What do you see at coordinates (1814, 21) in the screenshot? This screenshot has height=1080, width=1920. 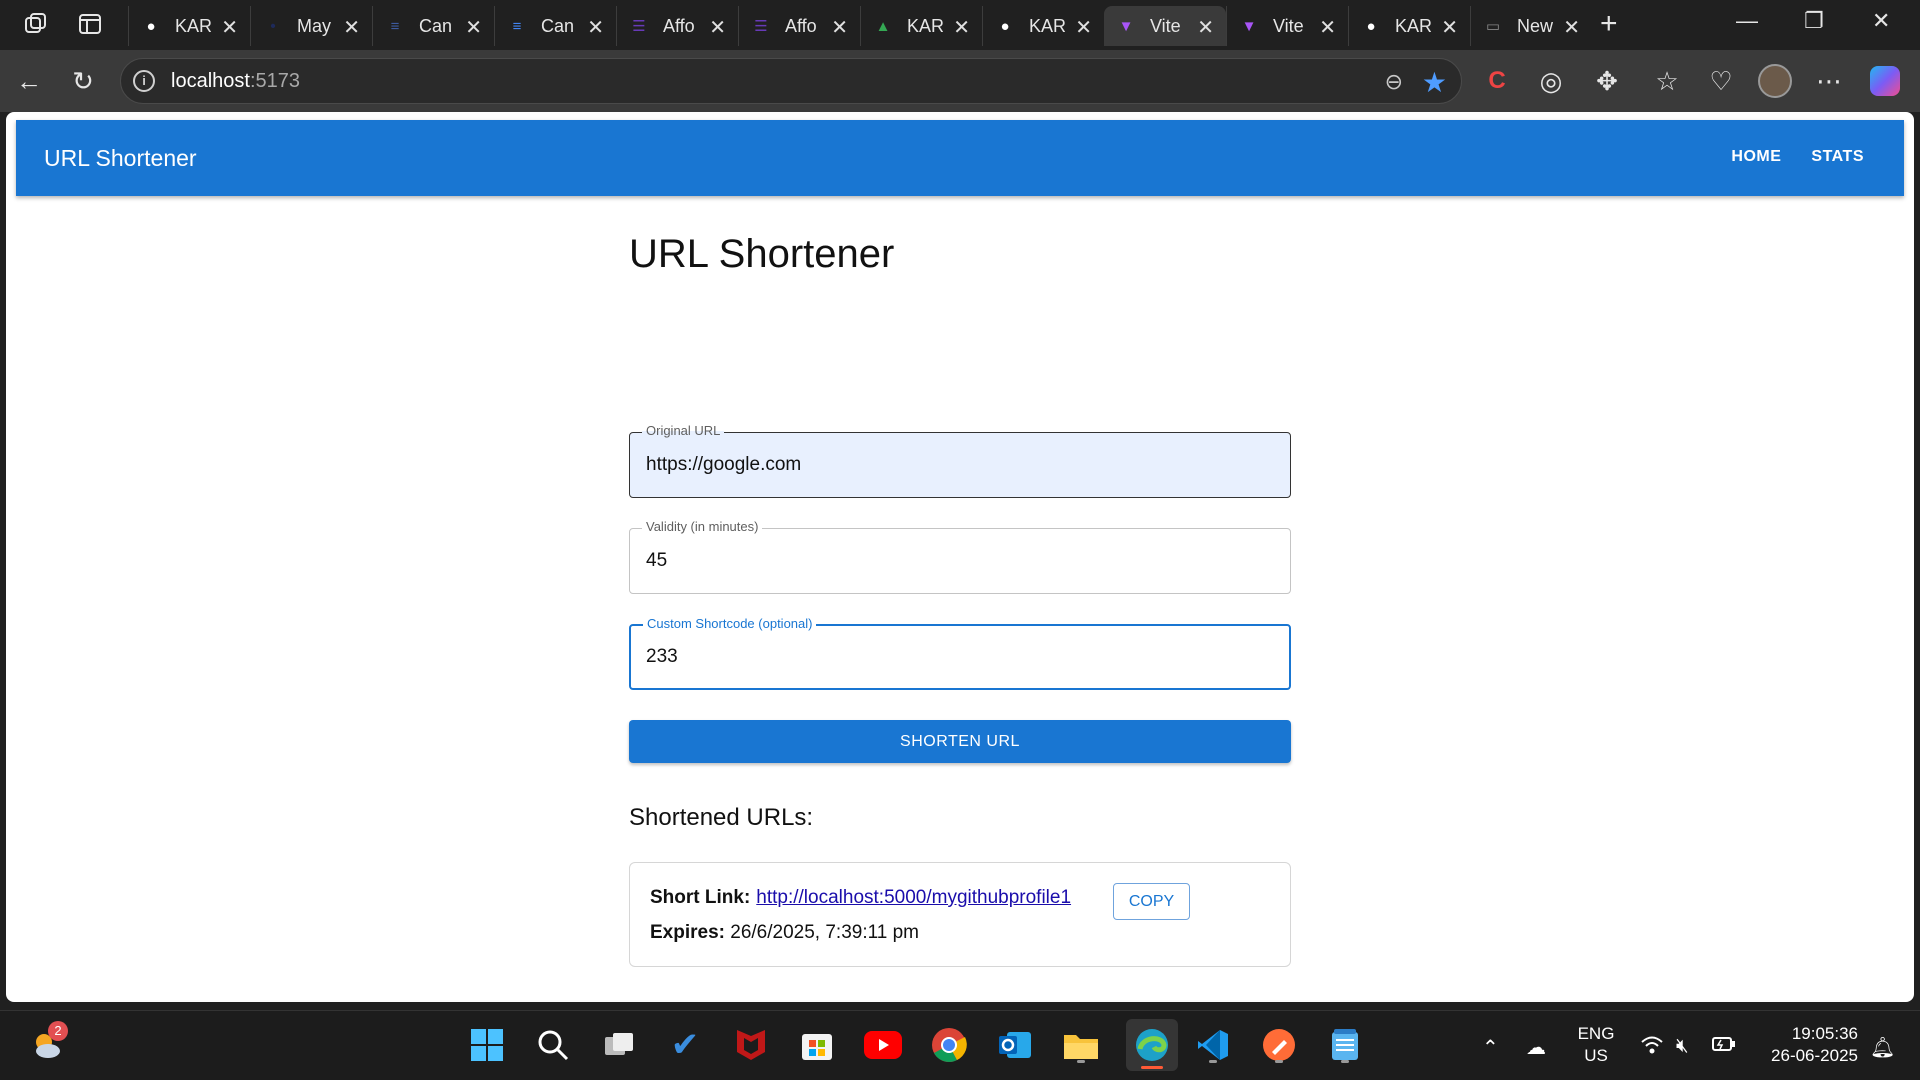 I see `restore-button: ❐` at bounding box center [1814, 21].